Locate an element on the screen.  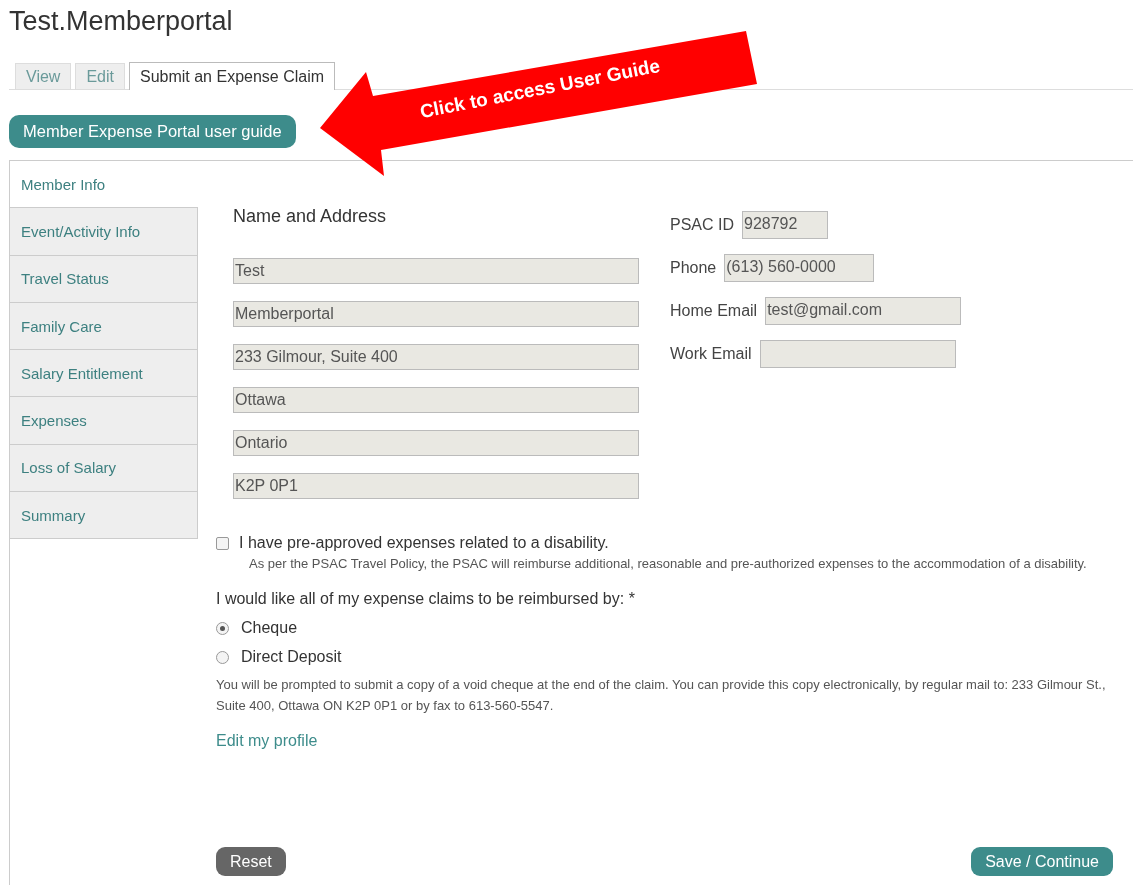
radio-label: Direct Deposit is located at coordinates (291, 657).